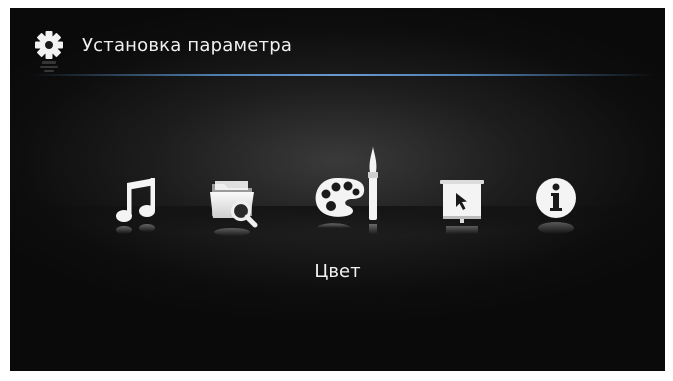 The width and height of the screenshot is (673, 381). What do you see at coordinates (137, 209) in the screenshot?
I see `music-note-icon` at bounding box center [137, 209].